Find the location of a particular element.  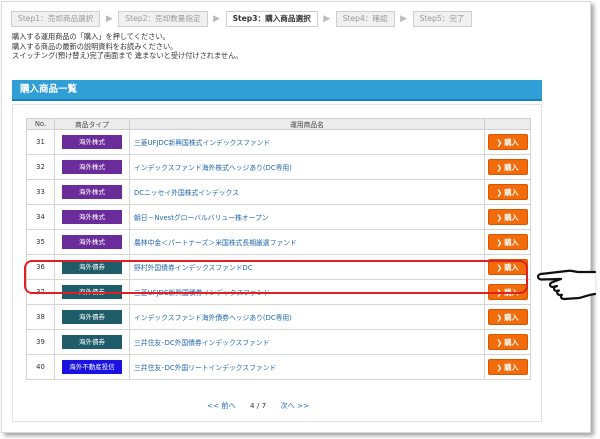

instruction-line: 購入する運用商品の「購入」を押してください。 is located at coordinates (91, 36).